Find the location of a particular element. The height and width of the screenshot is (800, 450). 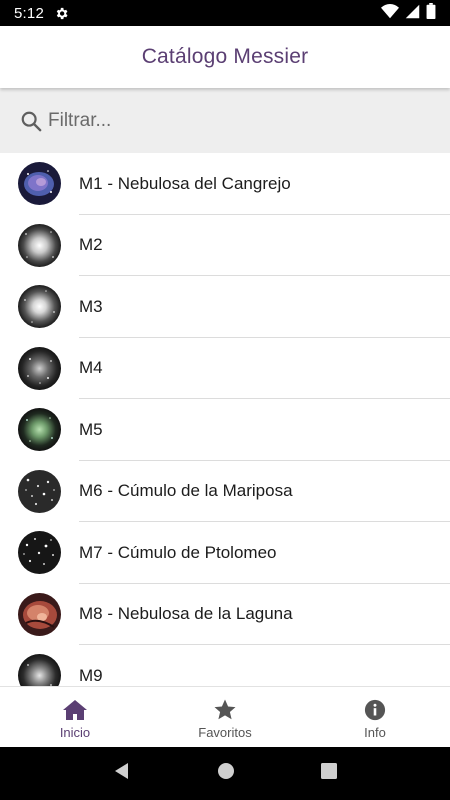

status-bar: 5:12 is located at coordinates (225, 13).